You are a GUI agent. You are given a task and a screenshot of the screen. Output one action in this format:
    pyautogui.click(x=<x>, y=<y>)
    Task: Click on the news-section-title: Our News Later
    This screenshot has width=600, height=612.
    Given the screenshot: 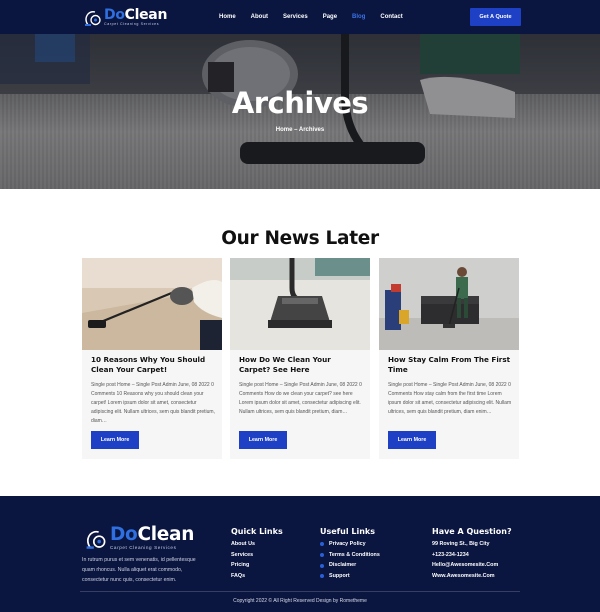 What is the action you would take?
    pyautogui.click(x=300, y=238)
    